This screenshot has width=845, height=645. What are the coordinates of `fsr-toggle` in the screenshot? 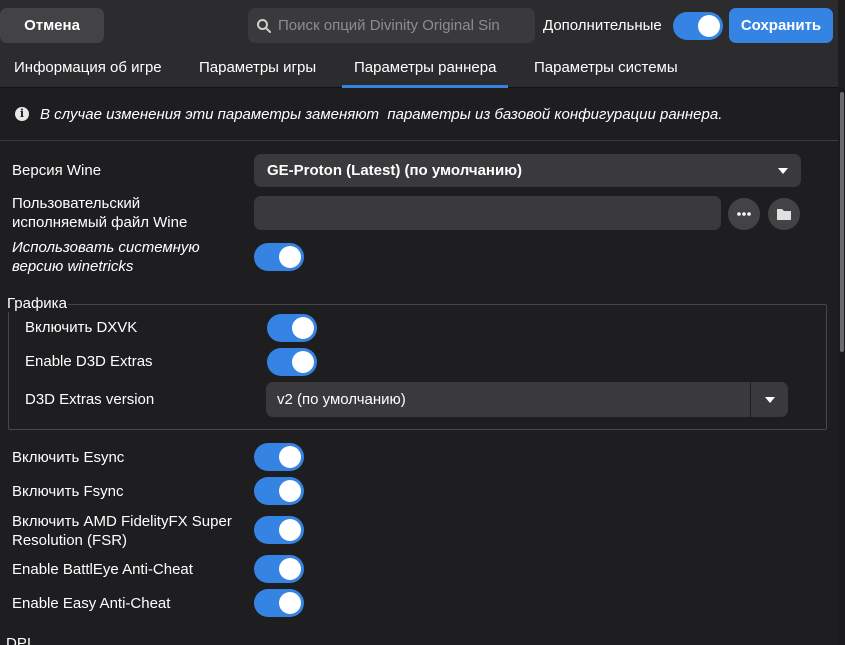 It's located at (279, 530).